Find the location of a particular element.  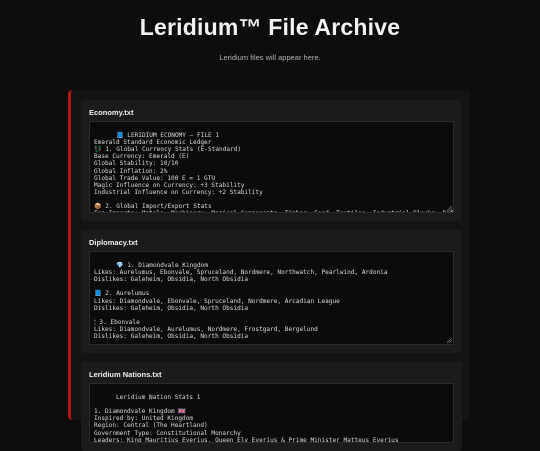

page-title: Leridium™ File Archive is located at coordinates (270, 27).